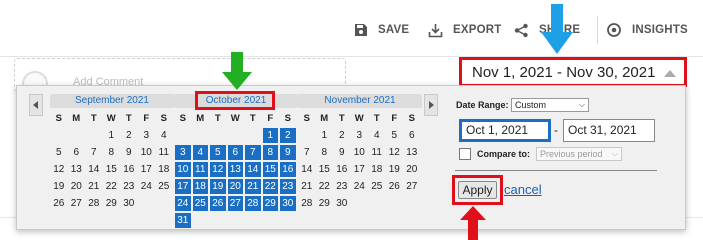 The height and width of the screenshot is (240, 703). I want to click on calendar-day: 31, so click(183, 220).